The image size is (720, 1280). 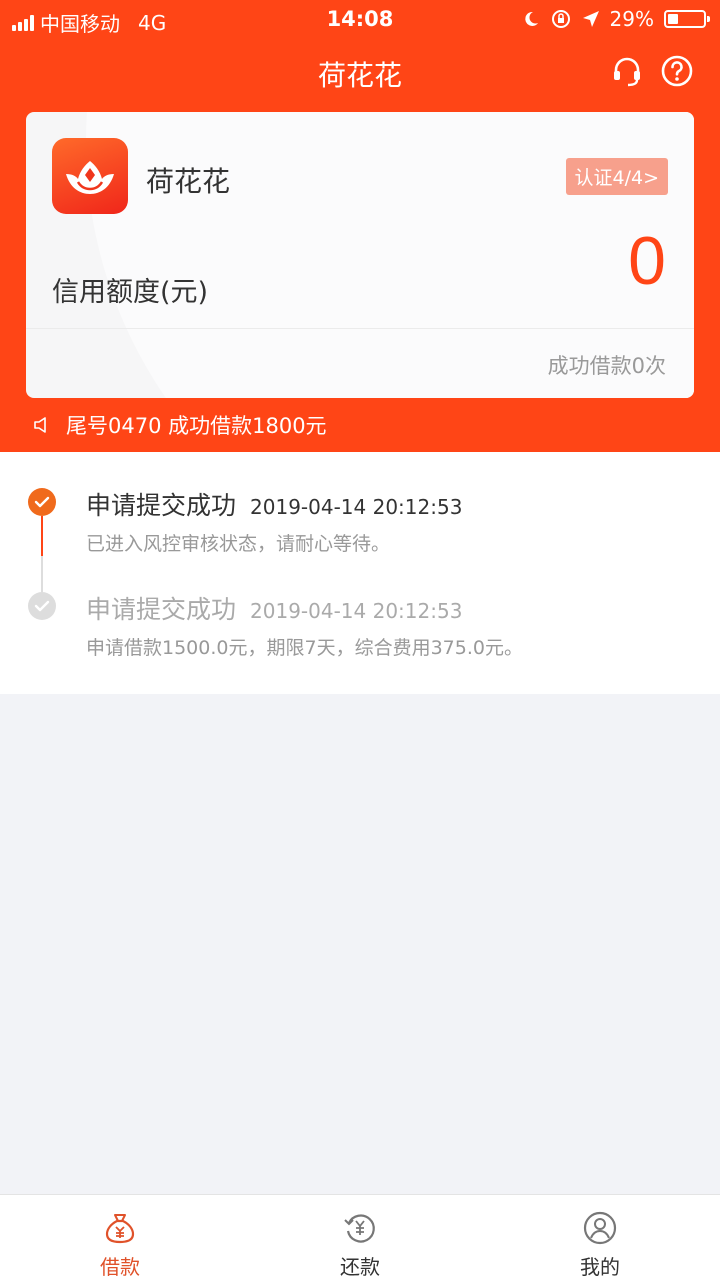 I want to click on tab-loan: 借款, so click(x=120, y=1237).